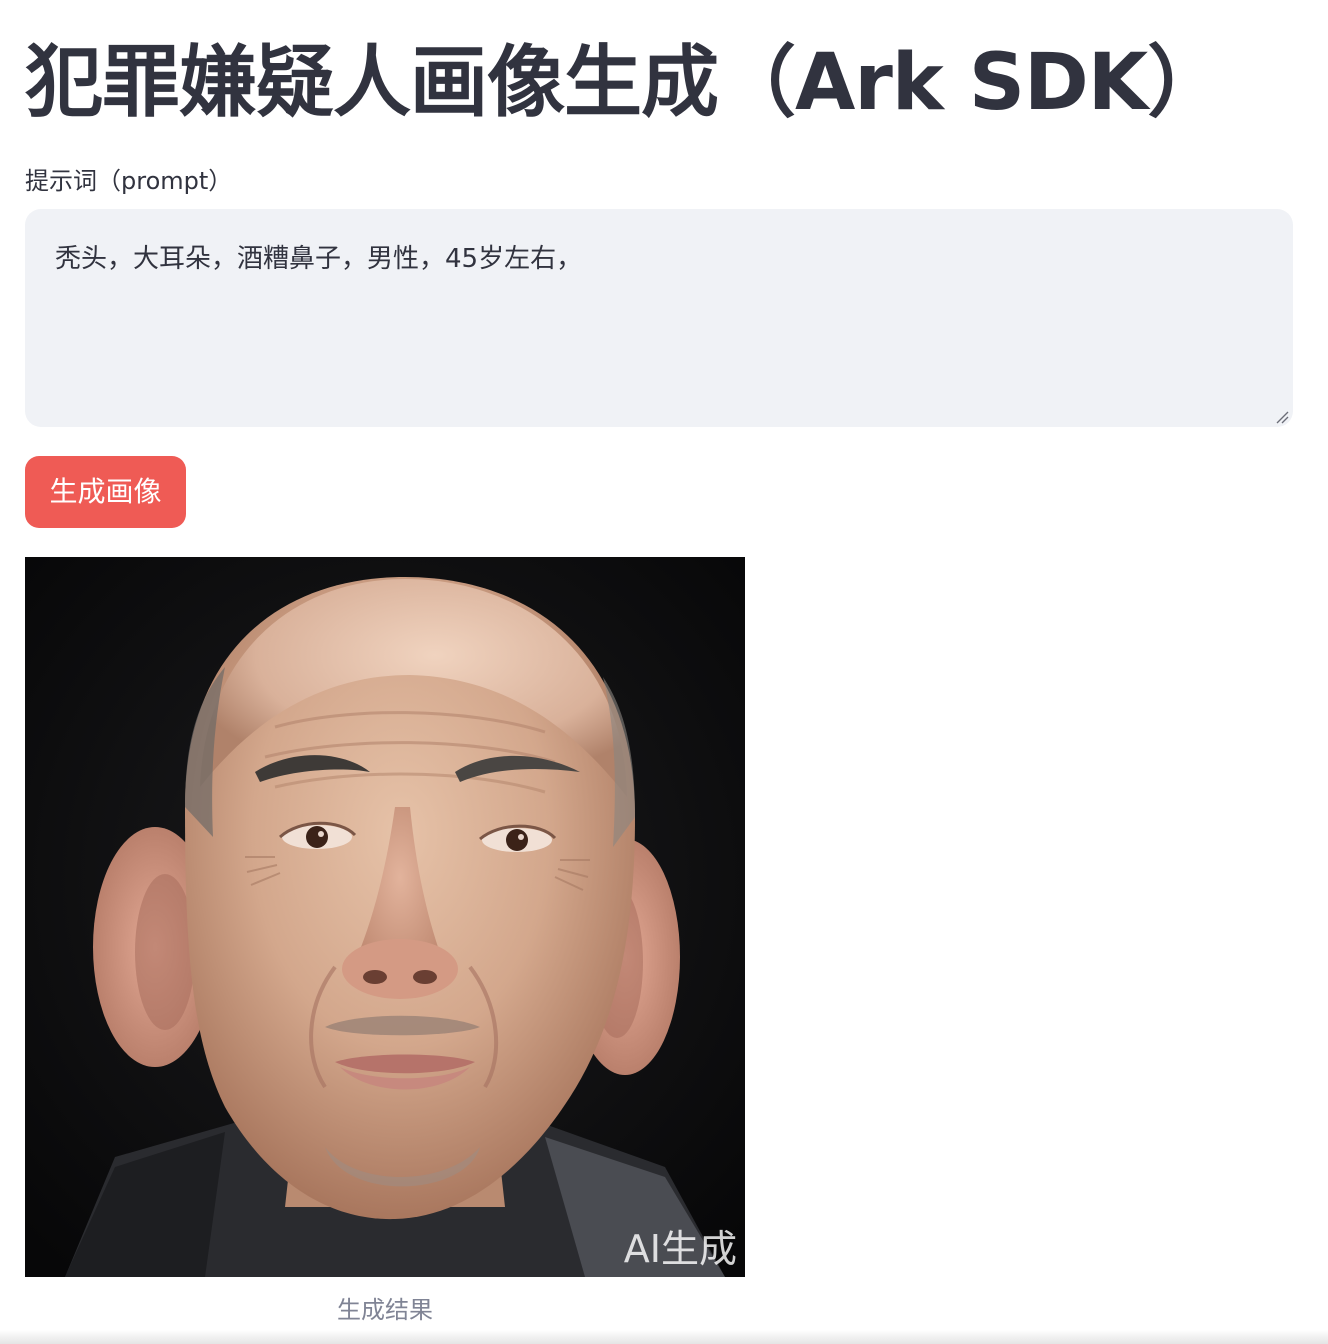  Describe the element at coordinates (129, 181) in the screenshot. I see `prompt-label: 提示词（prompt）` at that location.